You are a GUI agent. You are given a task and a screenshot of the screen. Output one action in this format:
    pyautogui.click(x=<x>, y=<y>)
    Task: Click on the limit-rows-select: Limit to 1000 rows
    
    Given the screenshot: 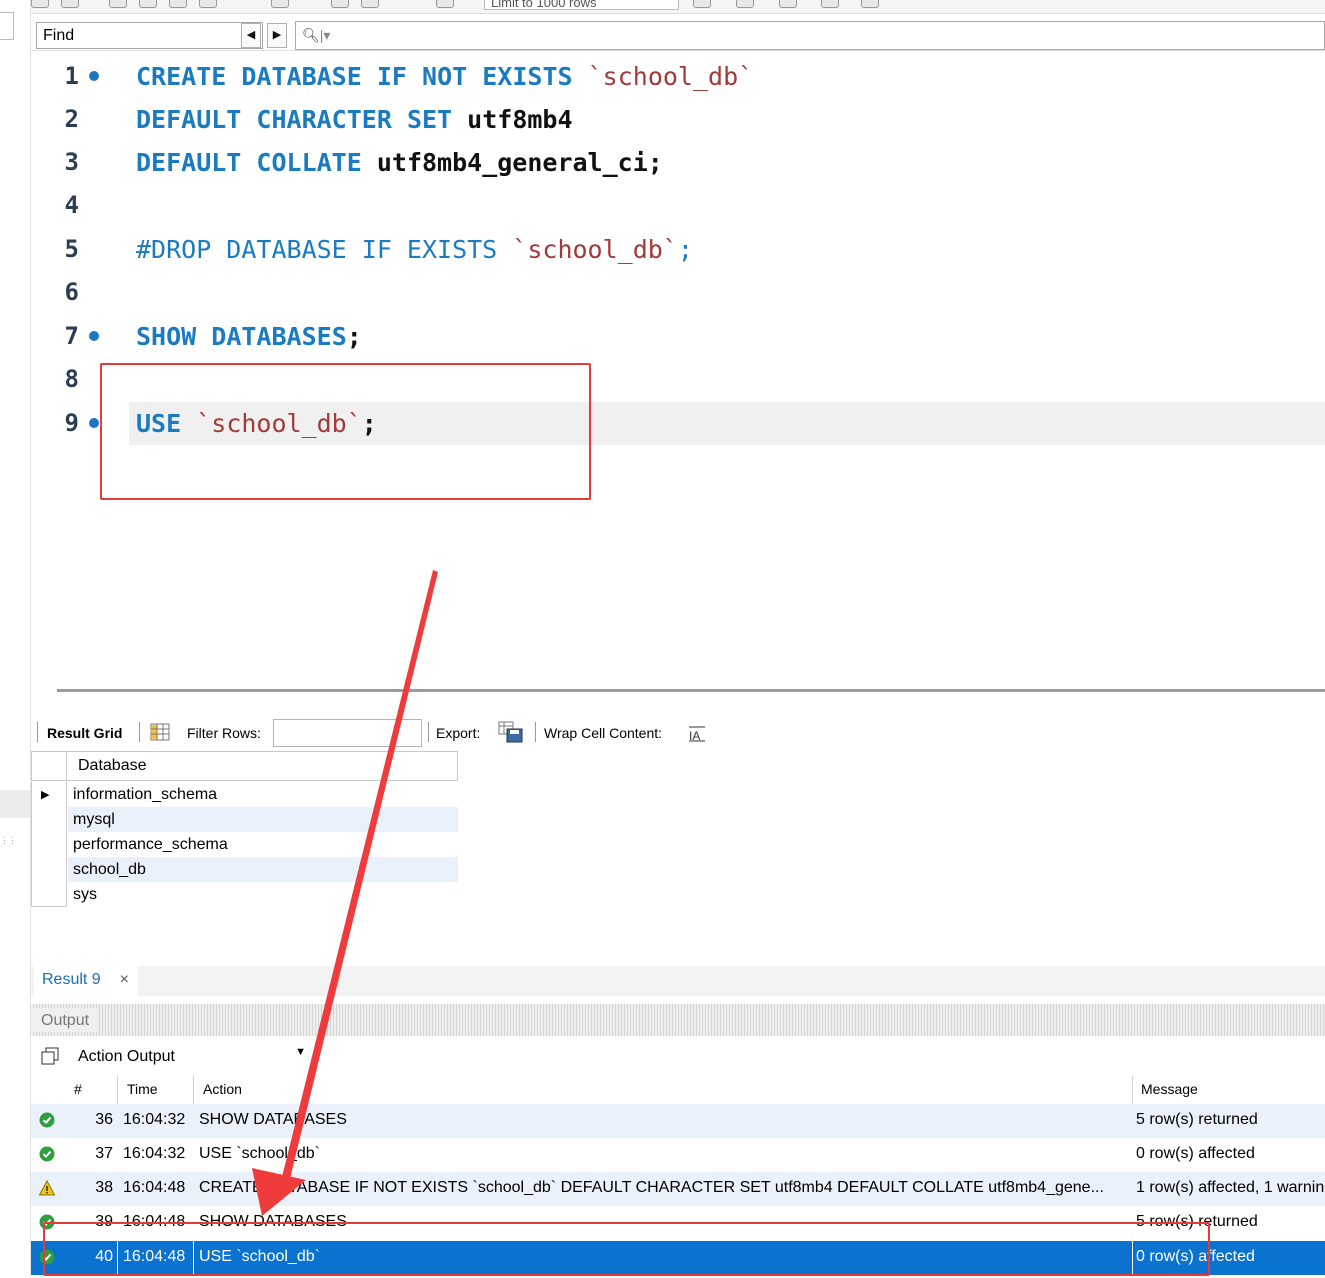 What is the action you would take?
    pyautogui.click(x=581, y=5)
    